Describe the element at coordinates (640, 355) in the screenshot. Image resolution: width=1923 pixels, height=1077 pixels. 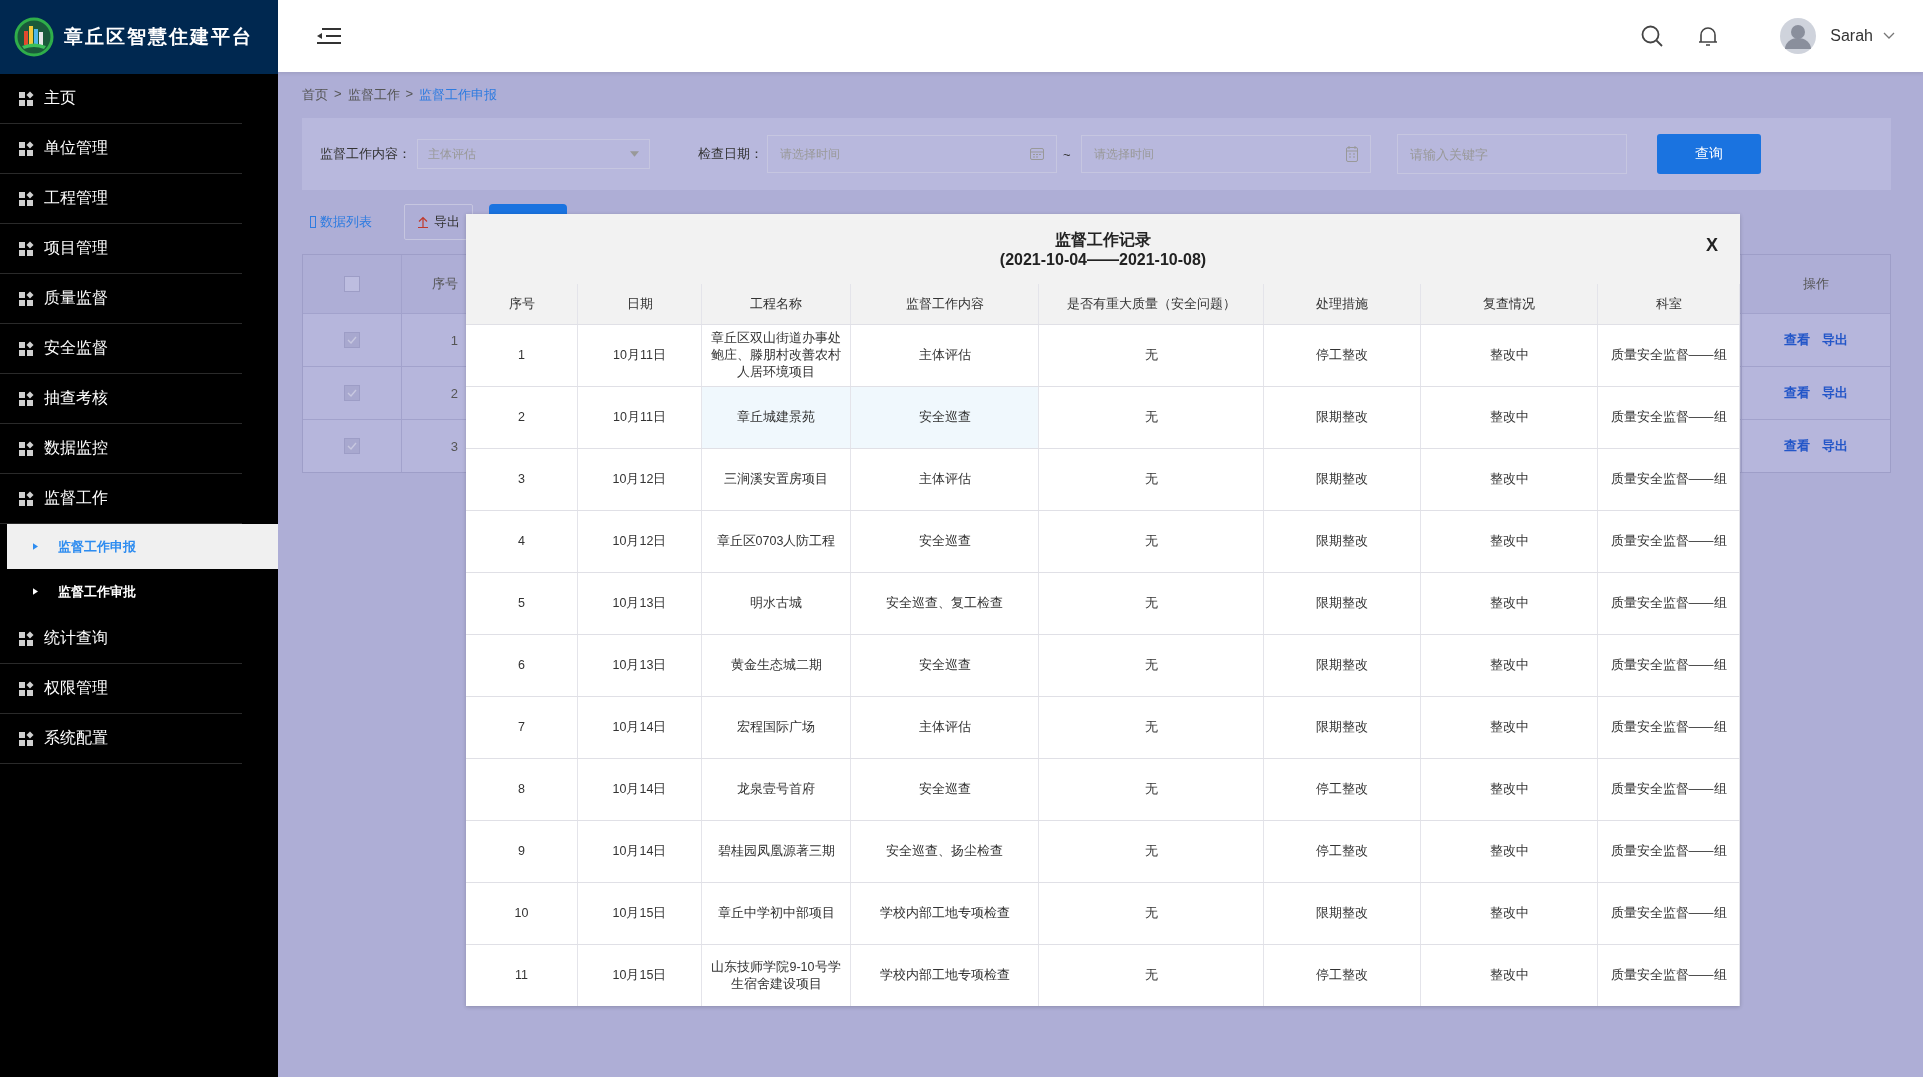
I see `table-cell: 10月11日` at that location.